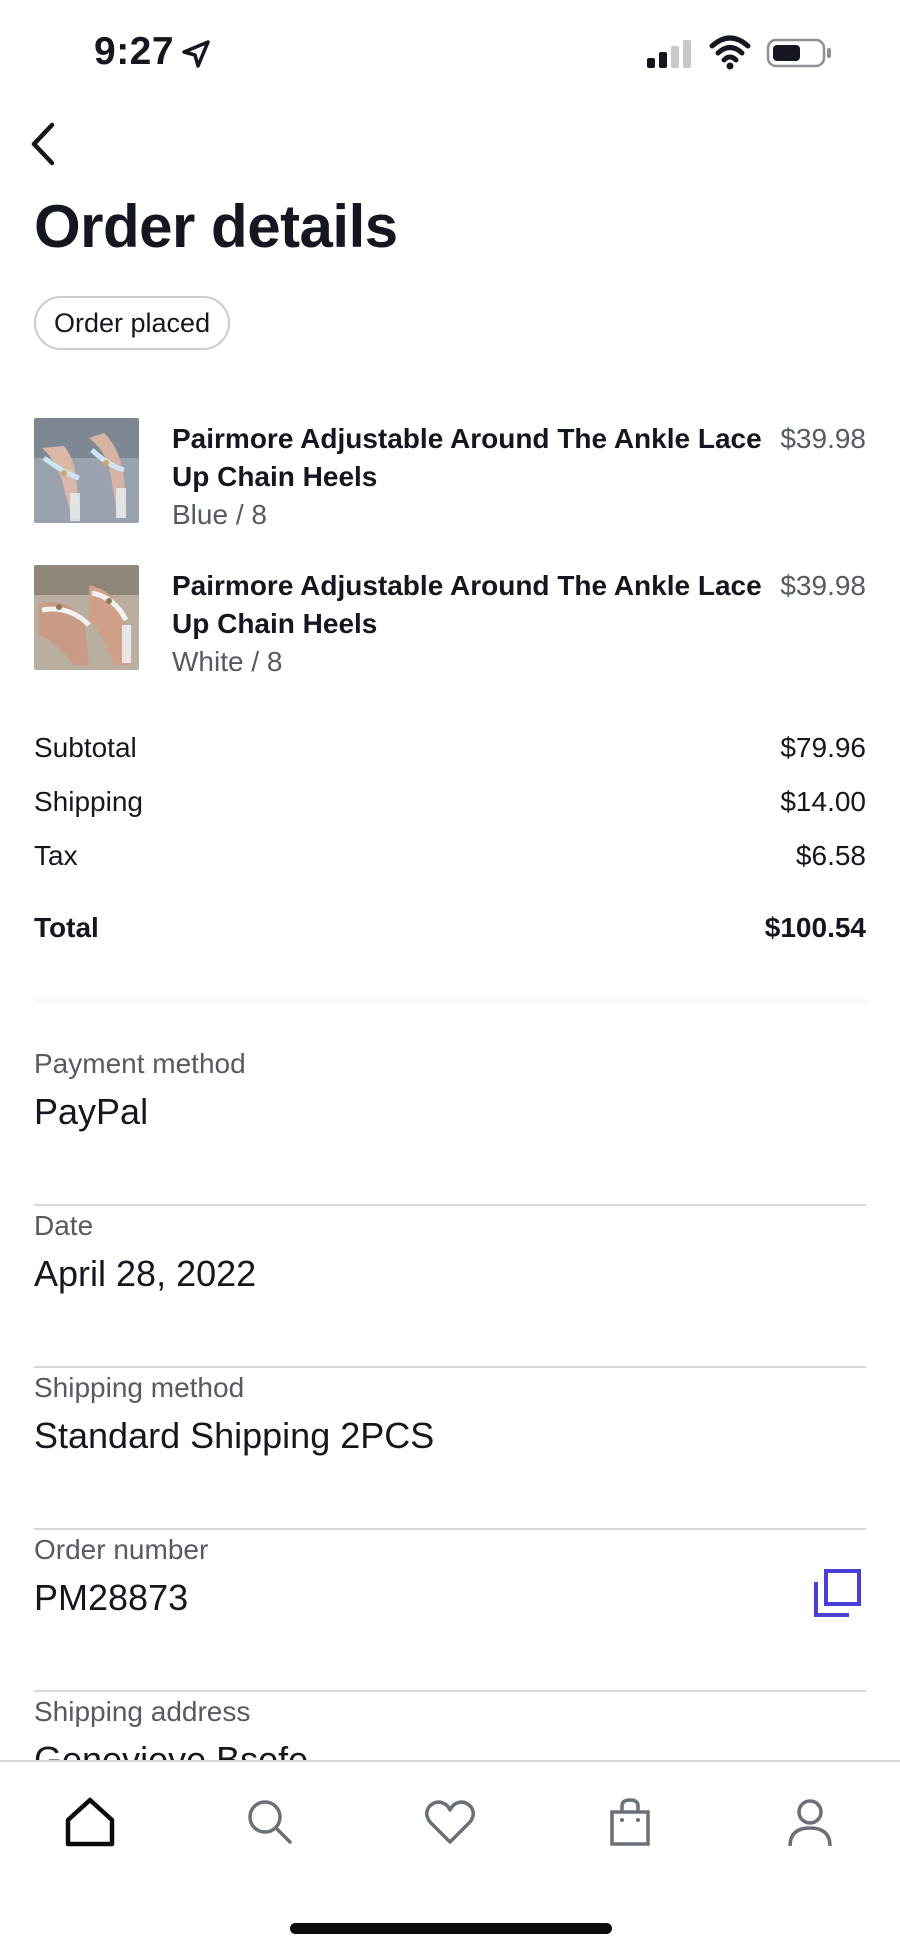  What do you see at coordinates (823, 747) in the screenshot?
I see `subtotal-value: $79.96` at bounding box center [823, 747].